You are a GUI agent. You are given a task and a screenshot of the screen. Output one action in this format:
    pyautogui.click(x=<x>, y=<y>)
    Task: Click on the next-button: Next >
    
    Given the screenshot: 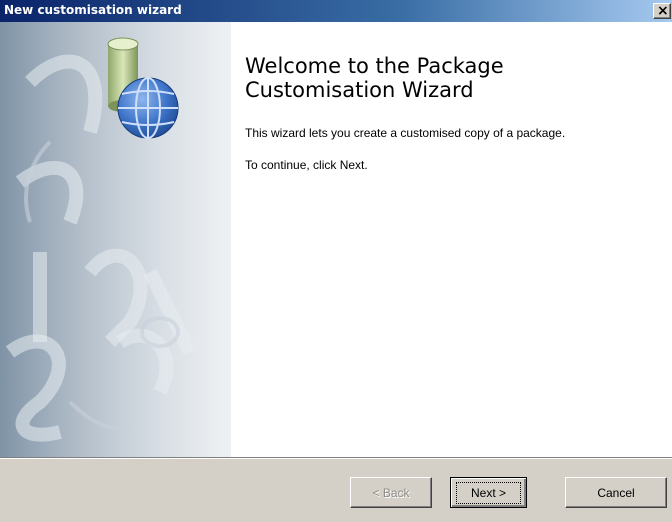 What is the action you would take?
    pyautogui.click(x=488, y=492)
    